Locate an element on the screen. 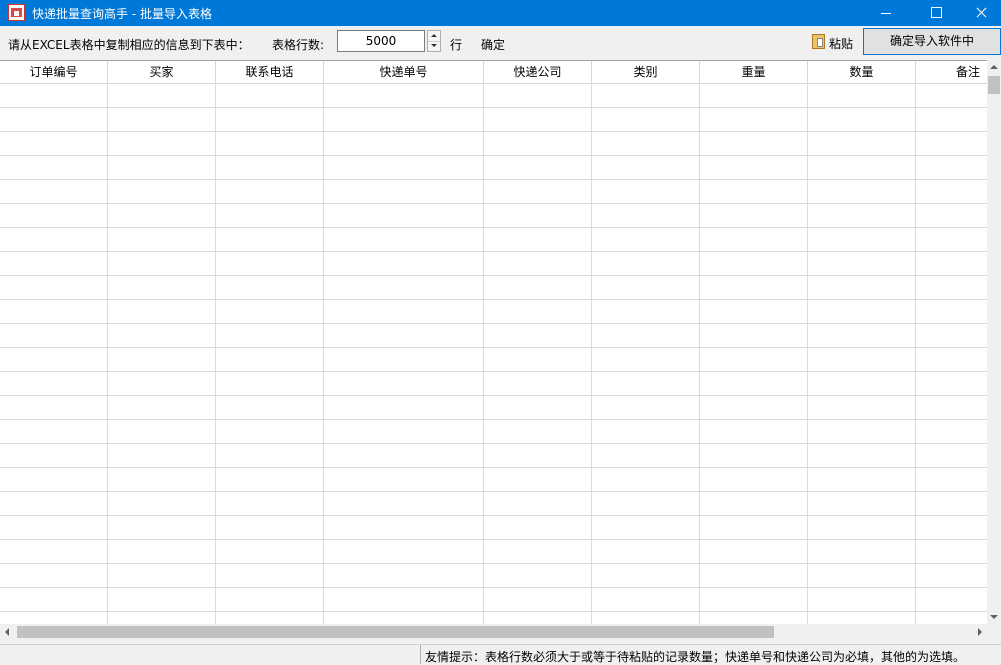 Image resolution: width=1001 pixels, height=665 pixels. status-divider is located at coordinates (420, 654).